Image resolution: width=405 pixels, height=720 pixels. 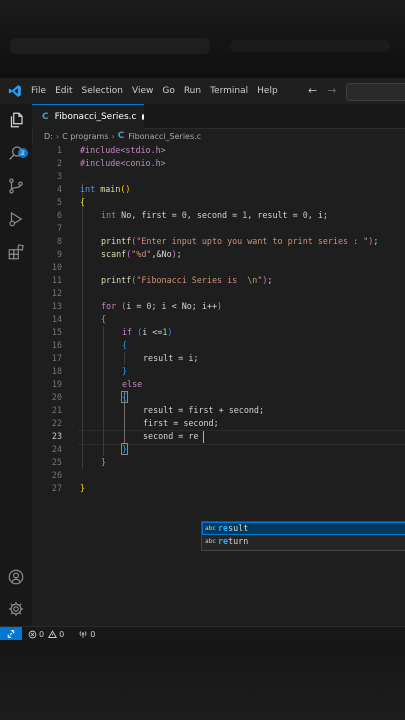 What do you see at coordinates (168, 91) in the screenshot?
I see `menu-go: Go` at bounding box center [168, 91].